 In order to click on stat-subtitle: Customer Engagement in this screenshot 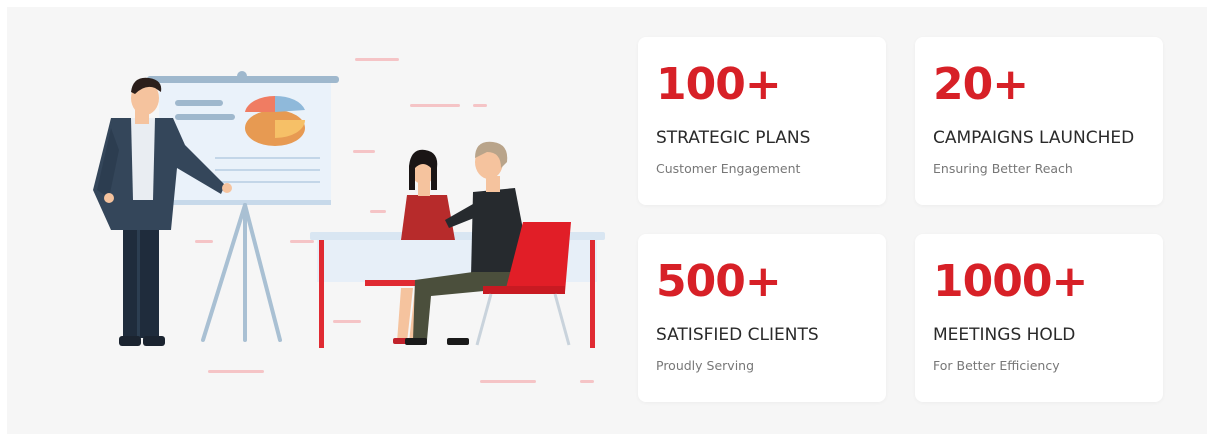, I will do `click(728, 168)`.